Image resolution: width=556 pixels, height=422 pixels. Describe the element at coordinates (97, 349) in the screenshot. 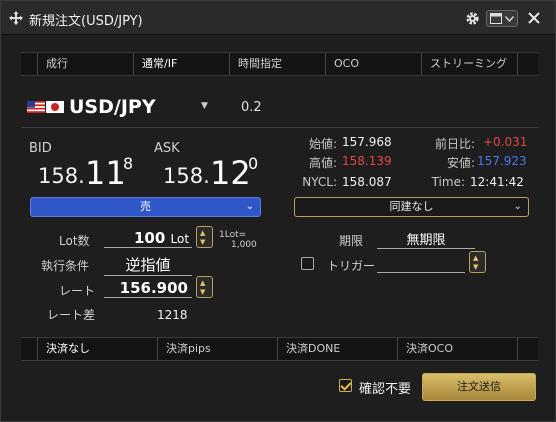

I see `tab-no-settlement: 決済なし` at that location.